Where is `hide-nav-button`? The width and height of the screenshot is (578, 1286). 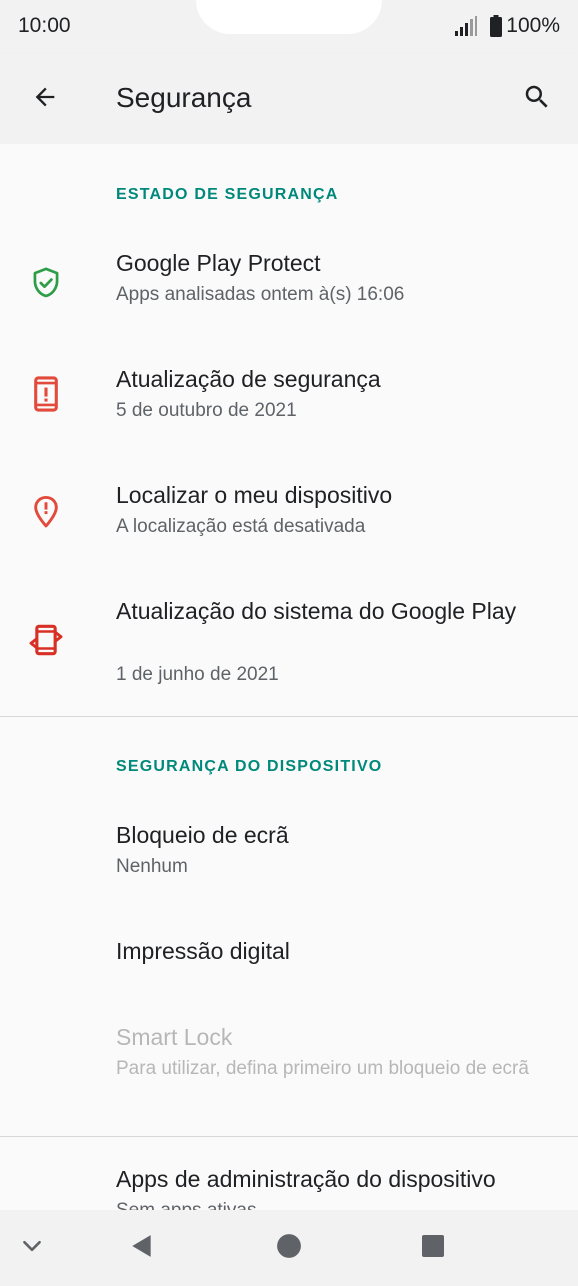
hide-nav-button is located at coordinates (32, 1248).